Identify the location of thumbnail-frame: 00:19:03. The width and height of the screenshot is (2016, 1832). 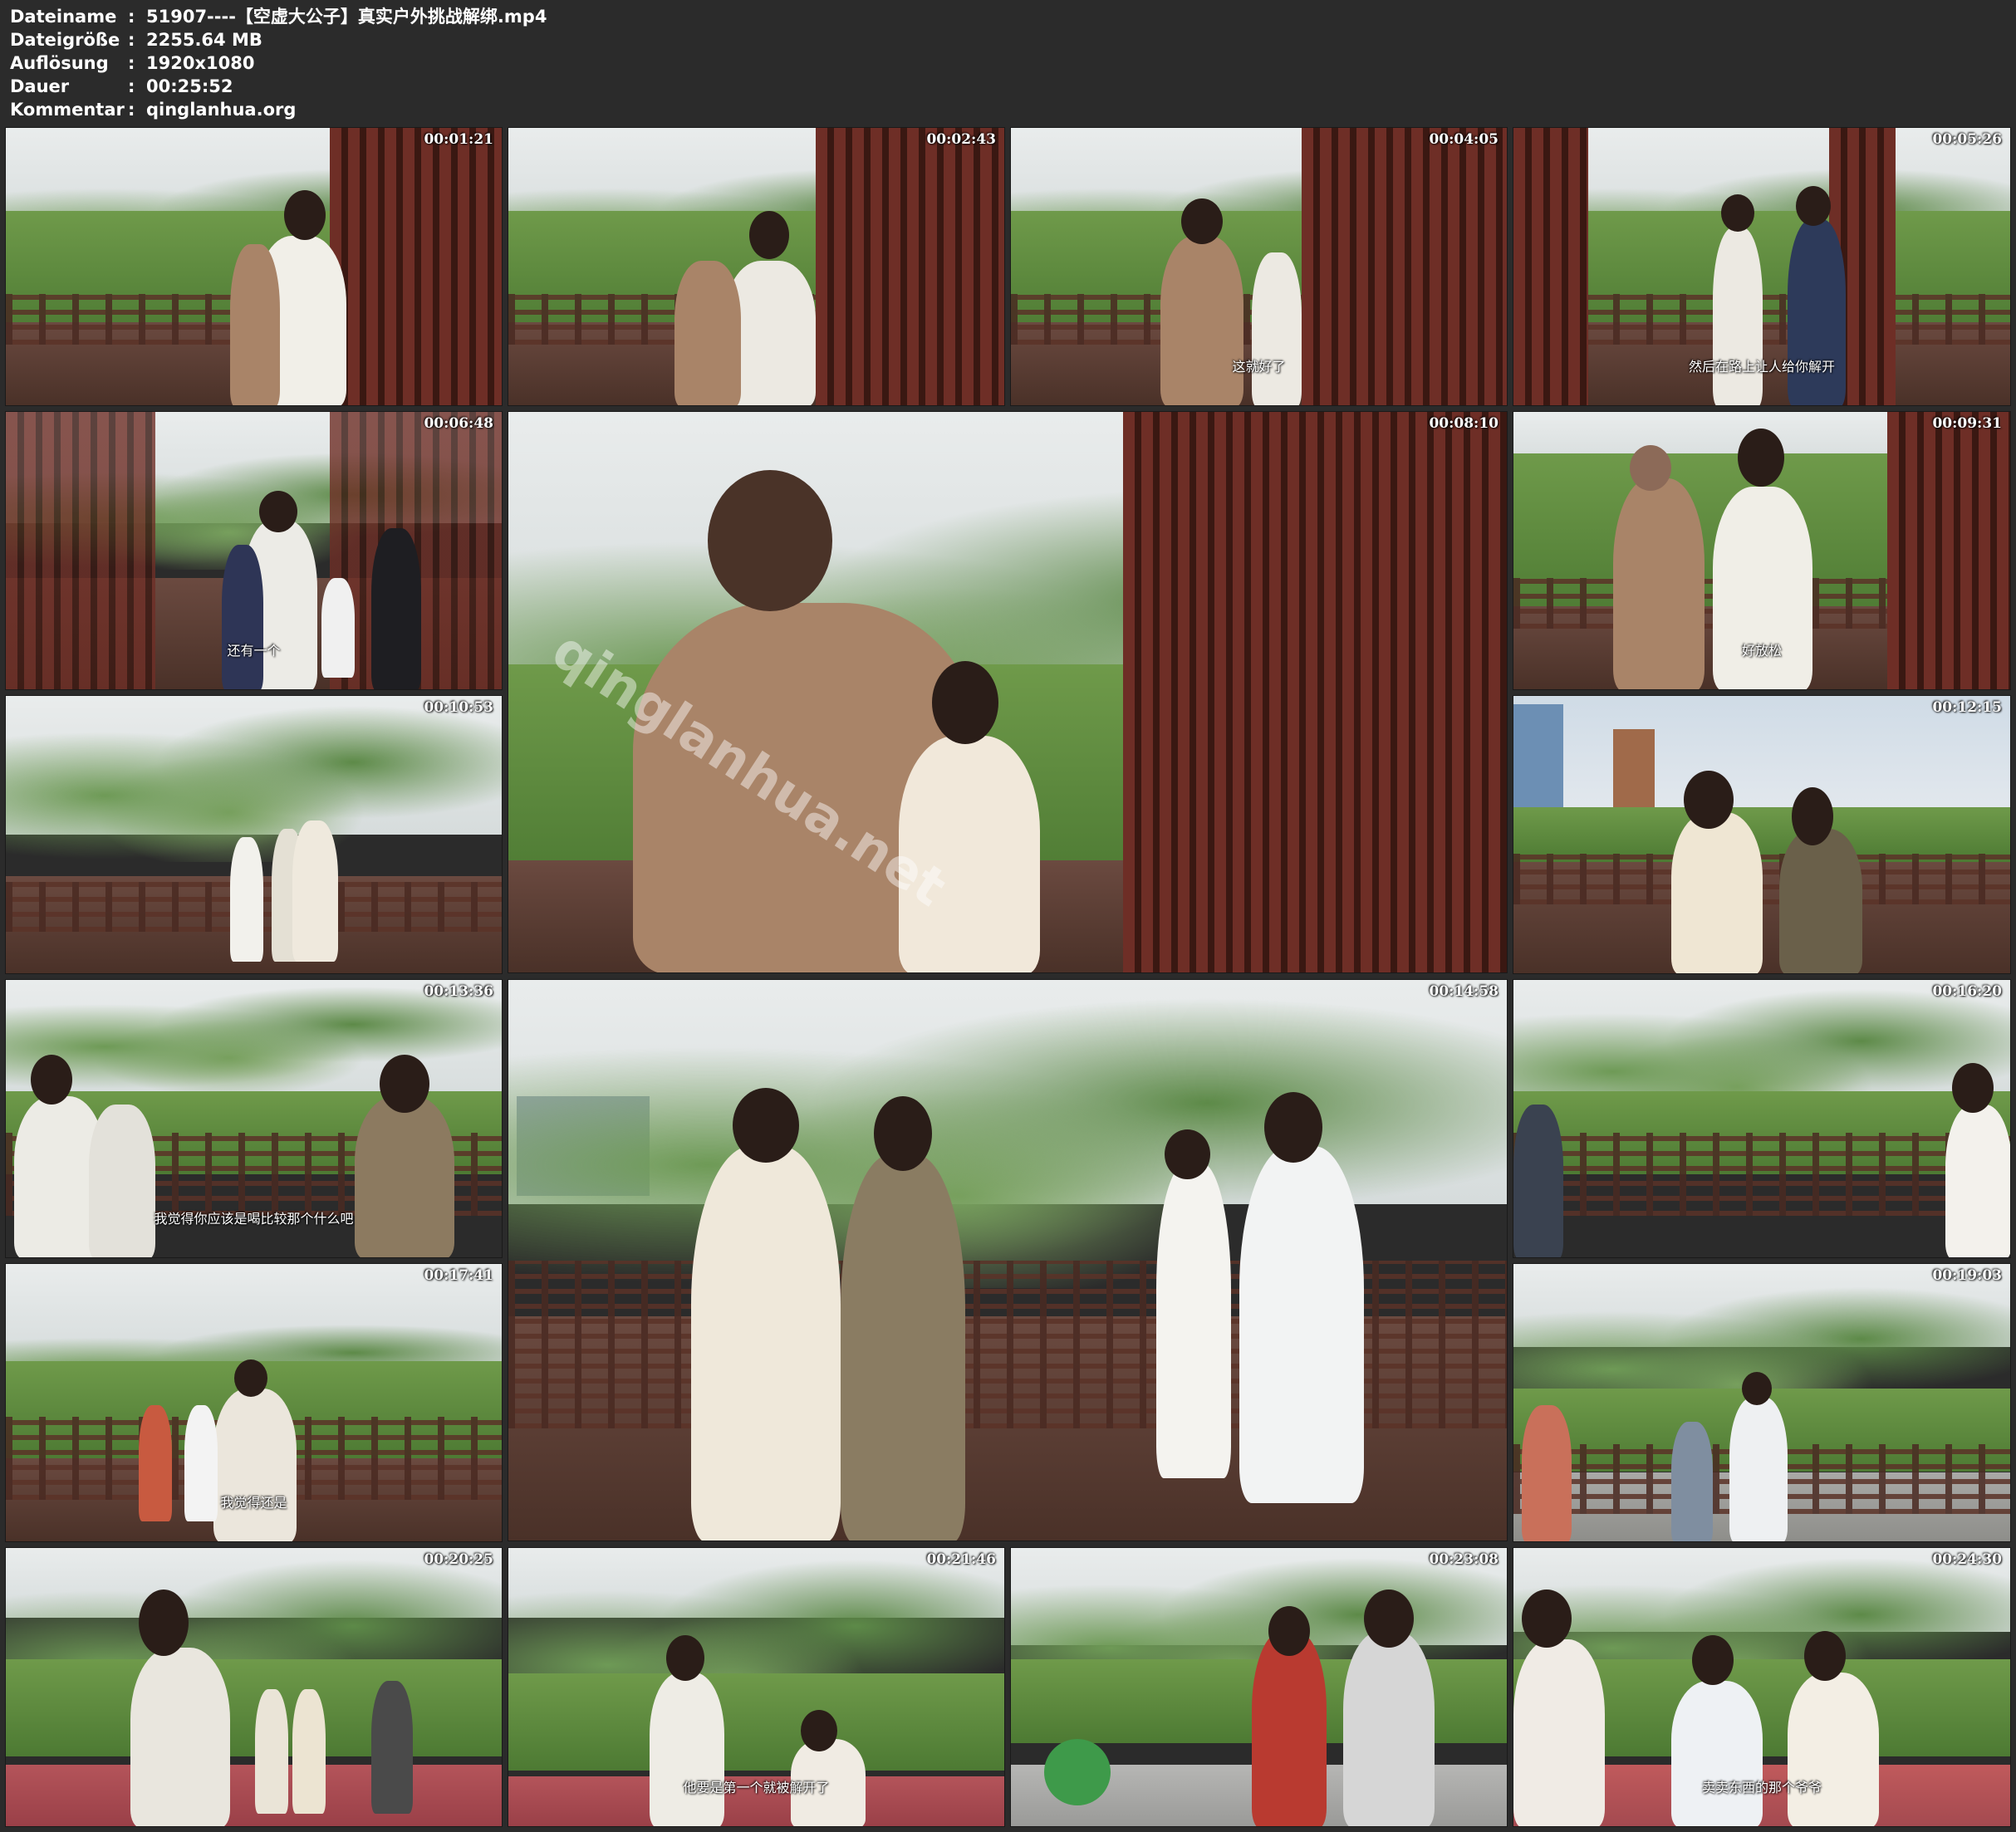
(1762, 1402).